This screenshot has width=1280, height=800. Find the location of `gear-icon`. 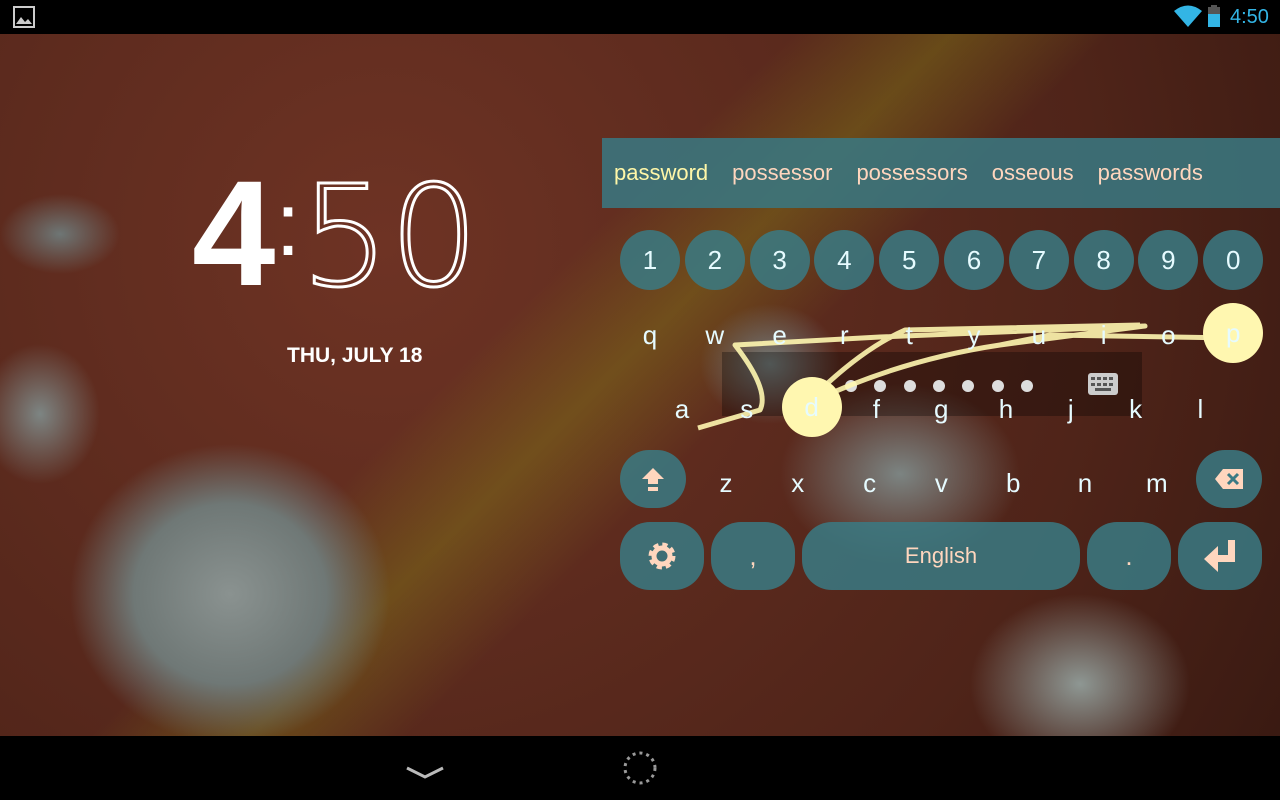

gear-icon is located at coordinates (662, 556).